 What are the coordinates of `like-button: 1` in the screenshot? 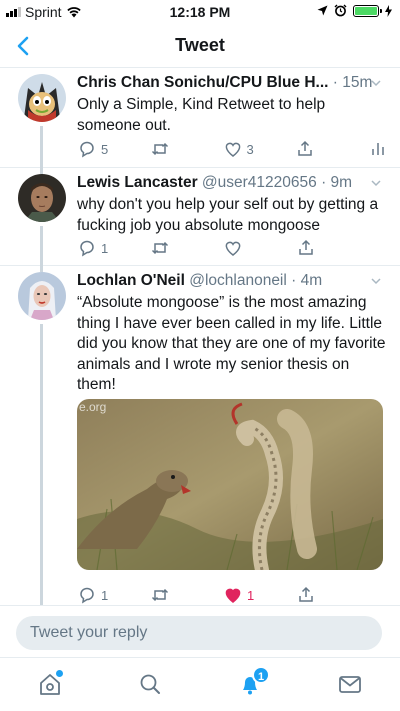 It's located at (259, 595).